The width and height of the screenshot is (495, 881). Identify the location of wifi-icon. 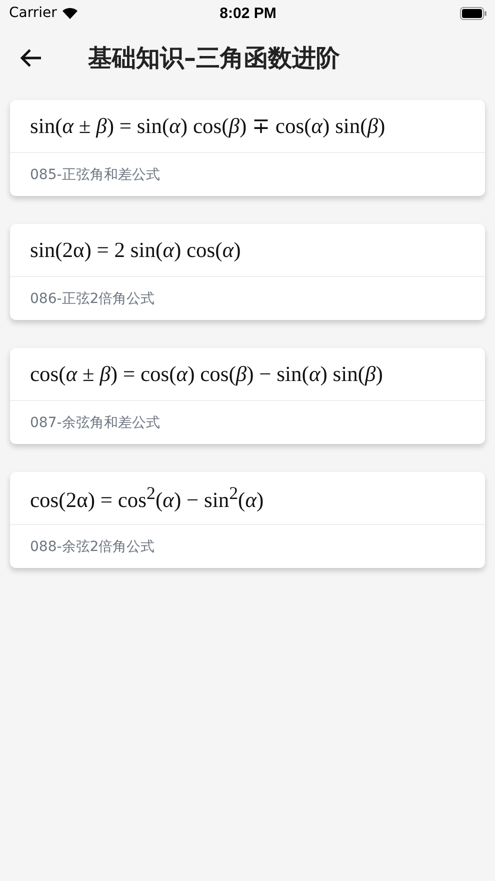
(70, 13).